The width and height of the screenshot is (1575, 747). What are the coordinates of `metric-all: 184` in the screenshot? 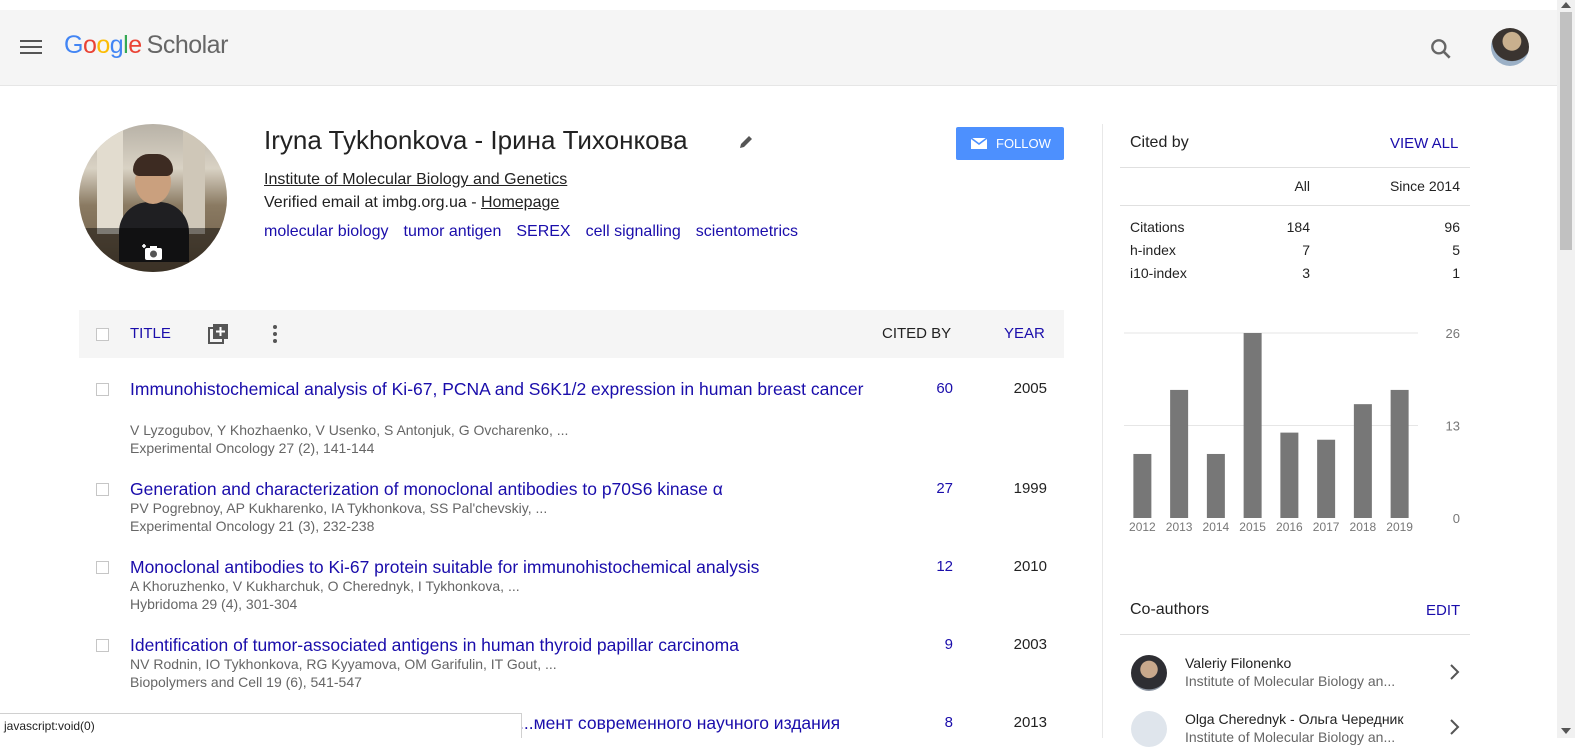 It's located at (1298, 227).